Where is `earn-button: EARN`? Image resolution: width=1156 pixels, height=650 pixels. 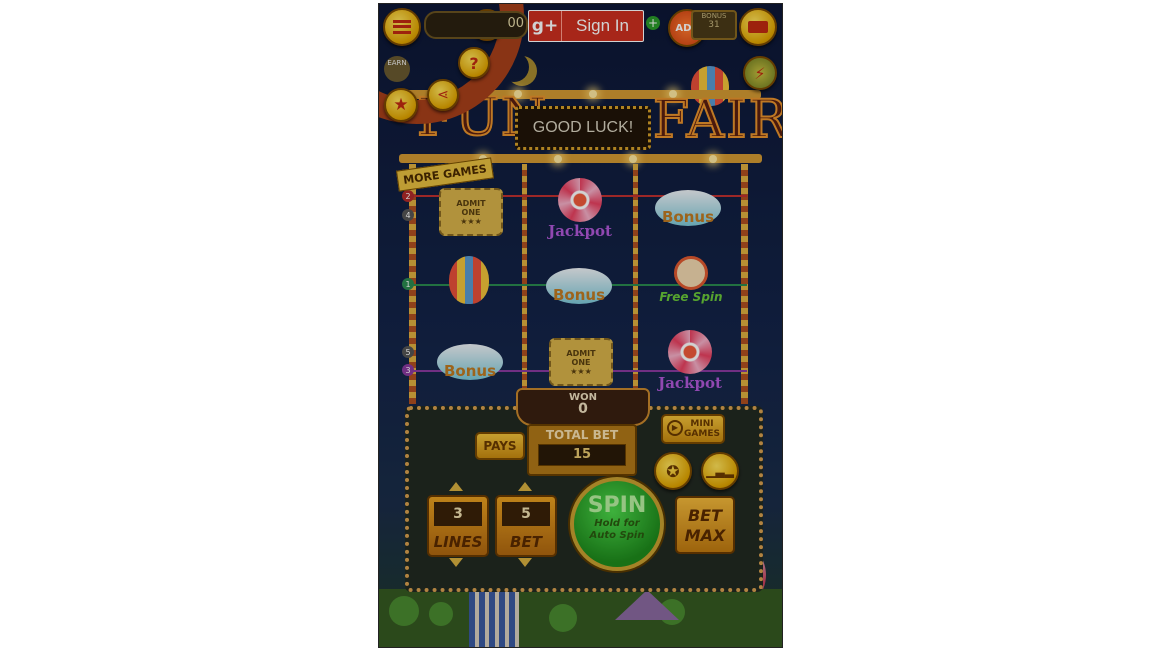 earn-button: EARN is located at coordinates (397, 69).